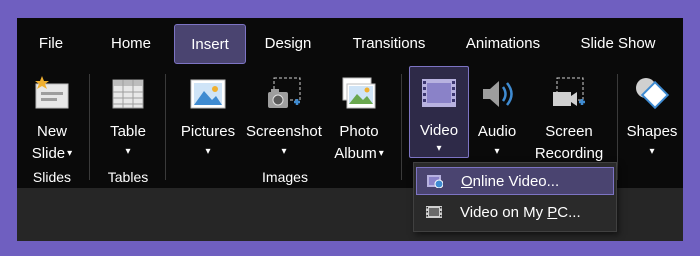 Image resolution: width=700 pixels, height=256 pixels. Describe the element at coordinates (569, 119) in the screenshot. I see `screen-recording-button: Screen Recording` at that location.